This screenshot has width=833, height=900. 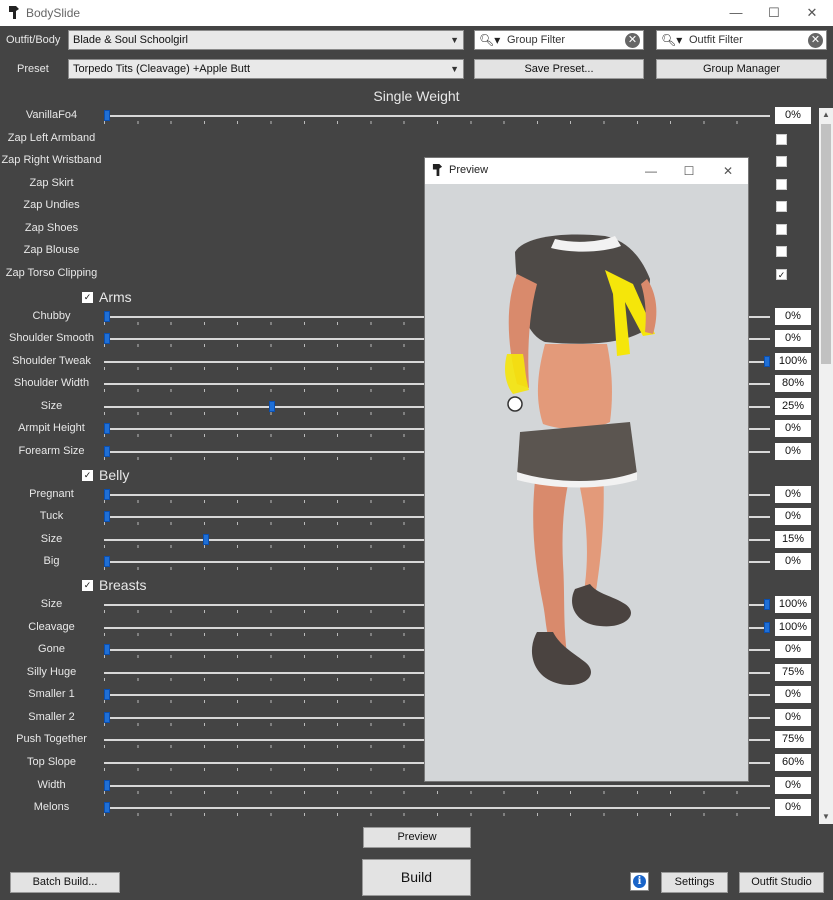 What do you see at coordinates (51, 494) in the screenshot?
I see `slider-label: Pregnant` at bounding box center [51, 494].